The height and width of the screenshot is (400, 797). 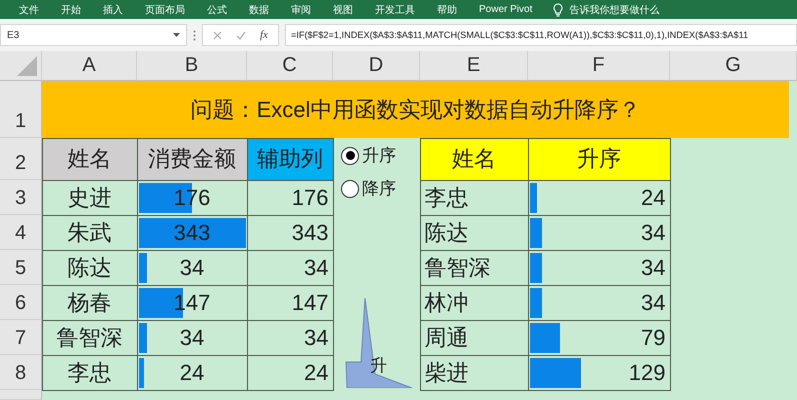 I want to click on column-header: G, so click(x=733, y=66).